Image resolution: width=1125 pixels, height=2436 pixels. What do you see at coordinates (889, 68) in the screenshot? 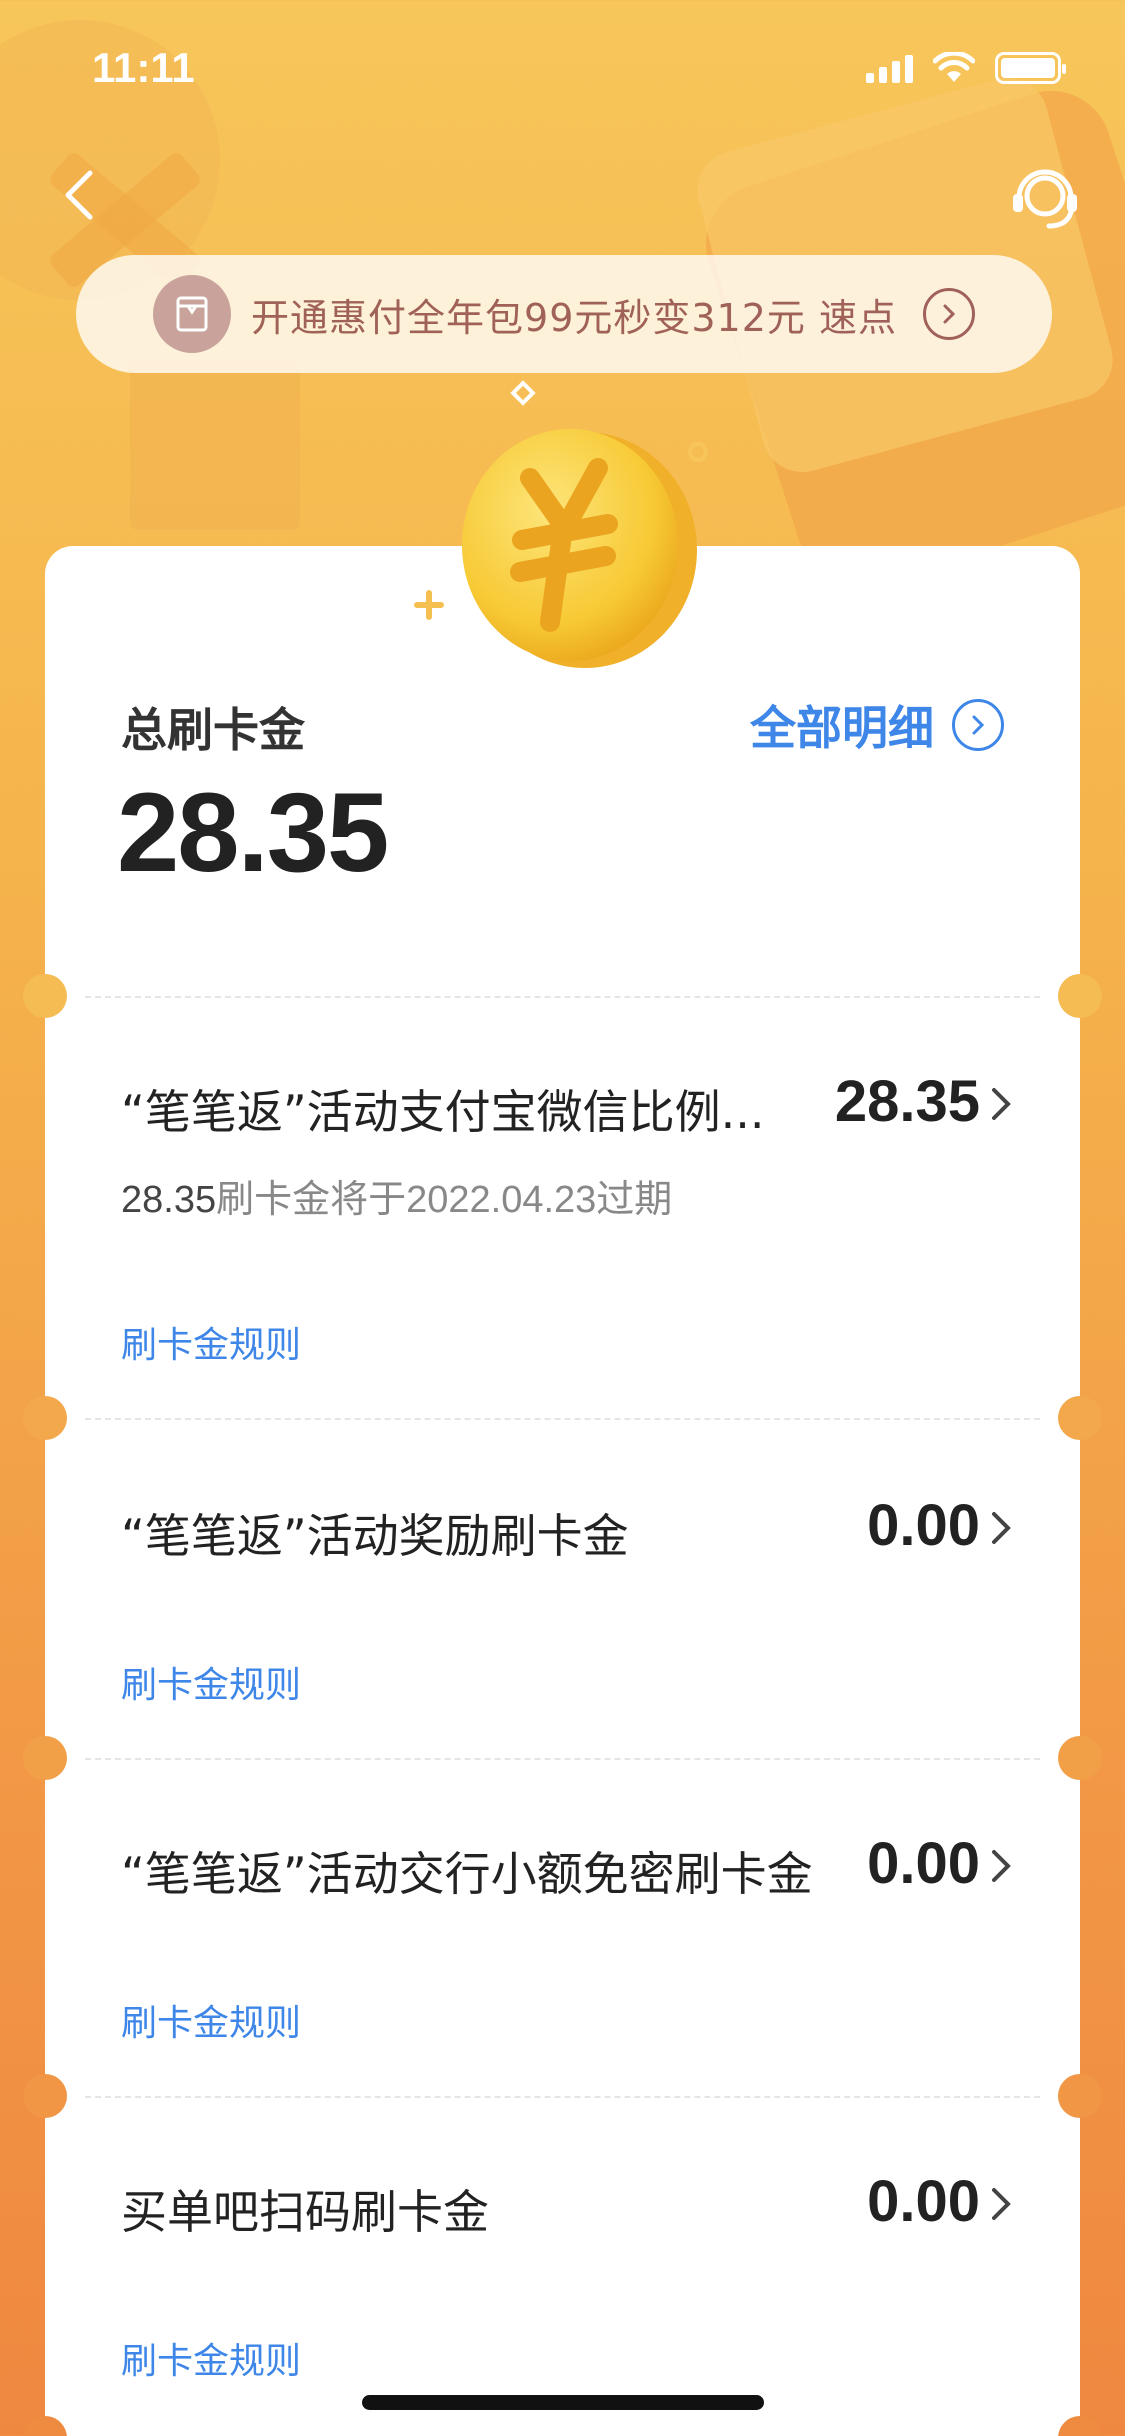
I see `cellular-signal-icon` at bounding box center [889, 68].